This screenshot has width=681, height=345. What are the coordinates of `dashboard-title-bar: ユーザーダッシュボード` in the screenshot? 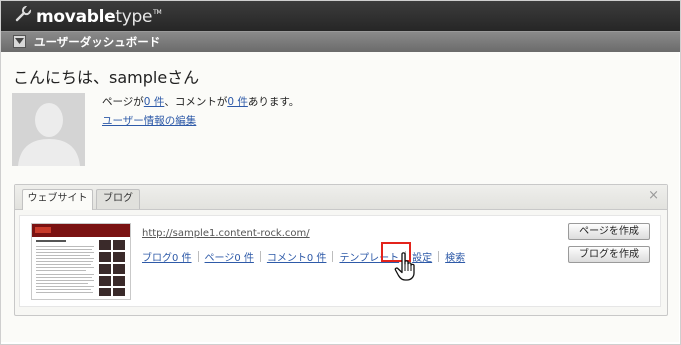 It's located at (340, 41).